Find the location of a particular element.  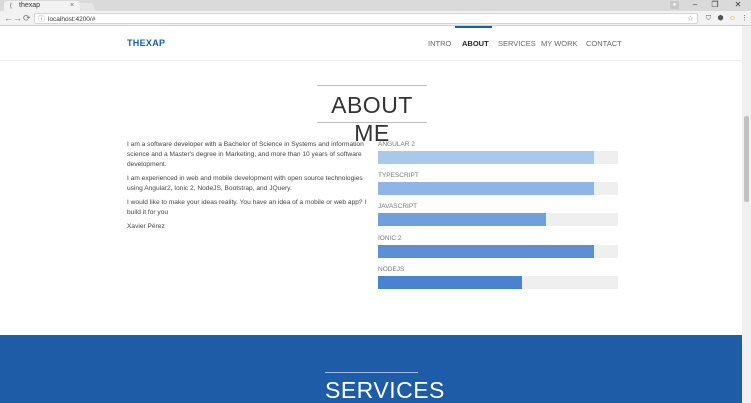

nav-item-contact: CONTACT is located at coordinates (604, 43).